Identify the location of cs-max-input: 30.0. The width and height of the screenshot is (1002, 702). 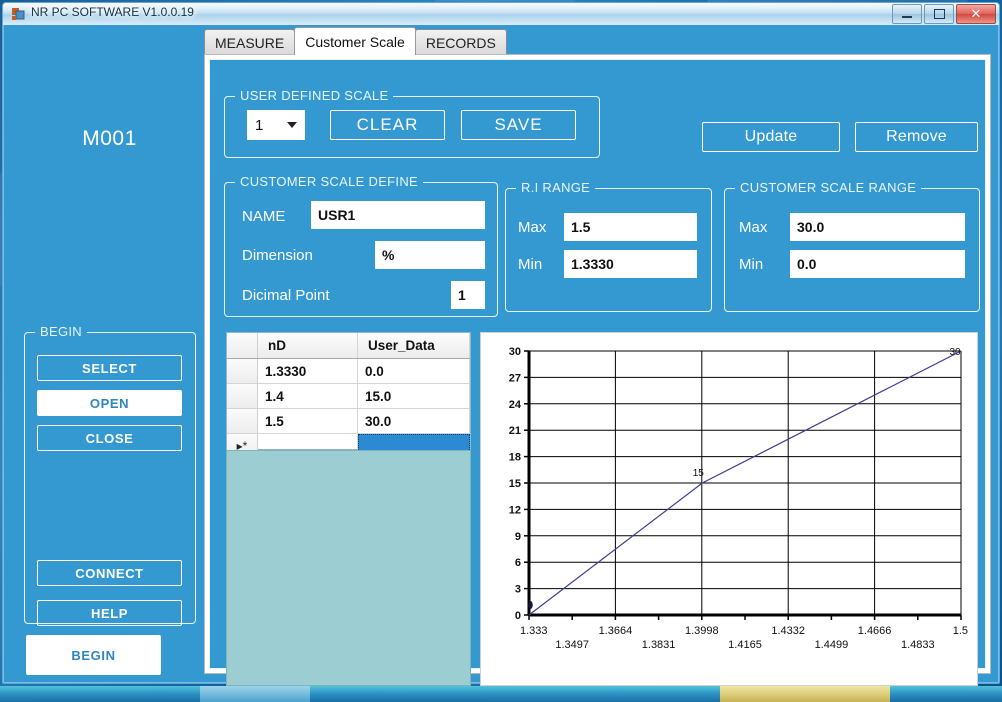
(877, 227).